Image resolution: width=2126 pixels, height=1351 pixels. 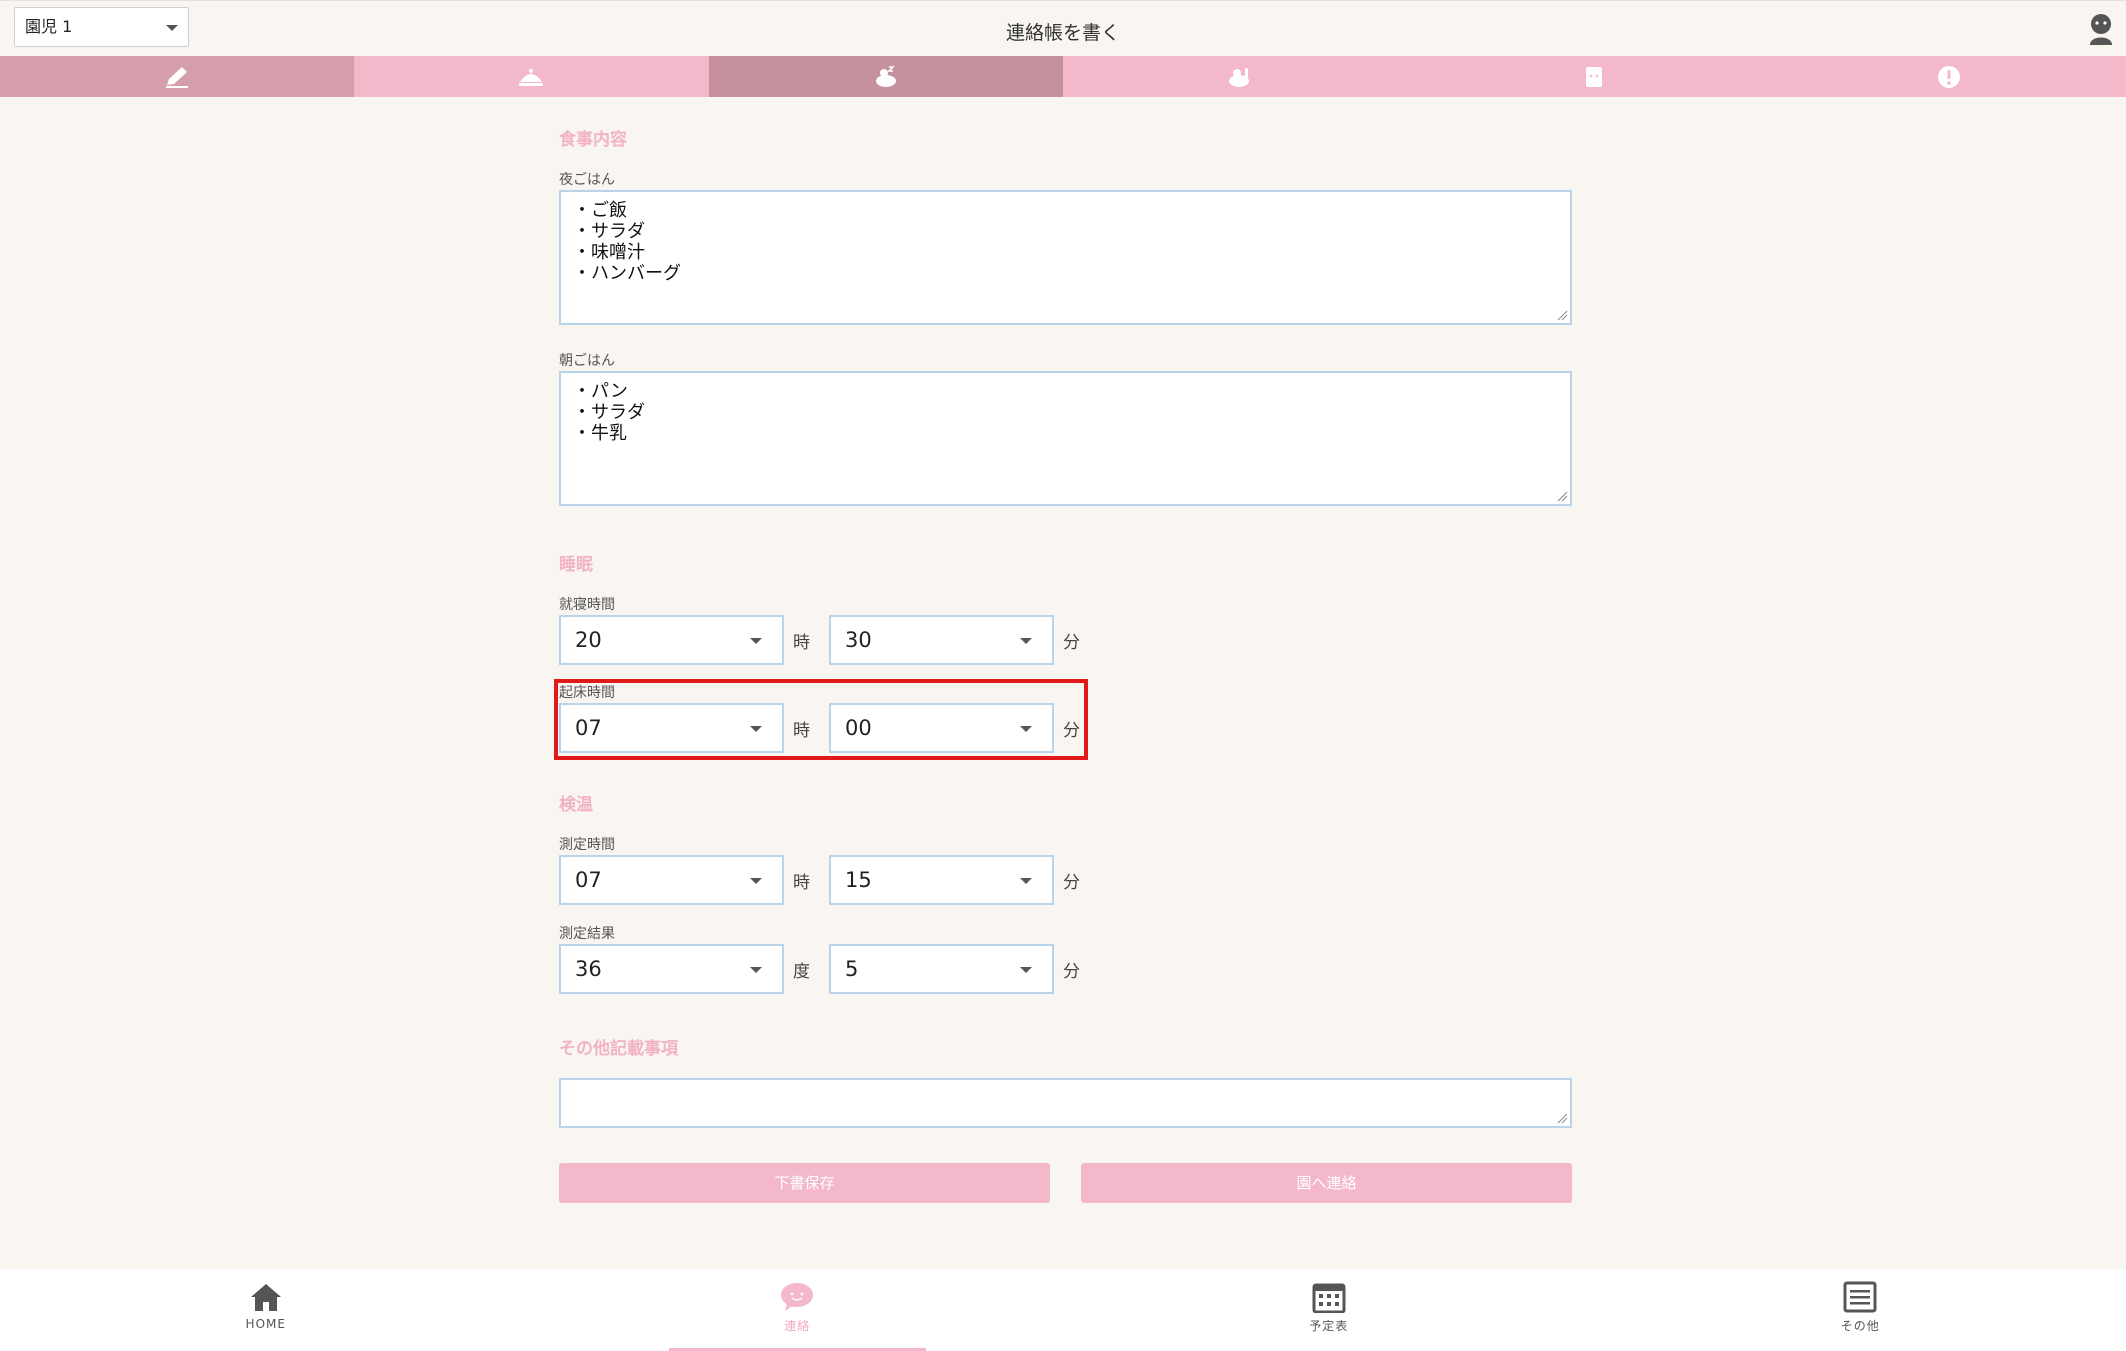 I want to click on breakfast-line: ・牛乳, so click(x=600, y=433).